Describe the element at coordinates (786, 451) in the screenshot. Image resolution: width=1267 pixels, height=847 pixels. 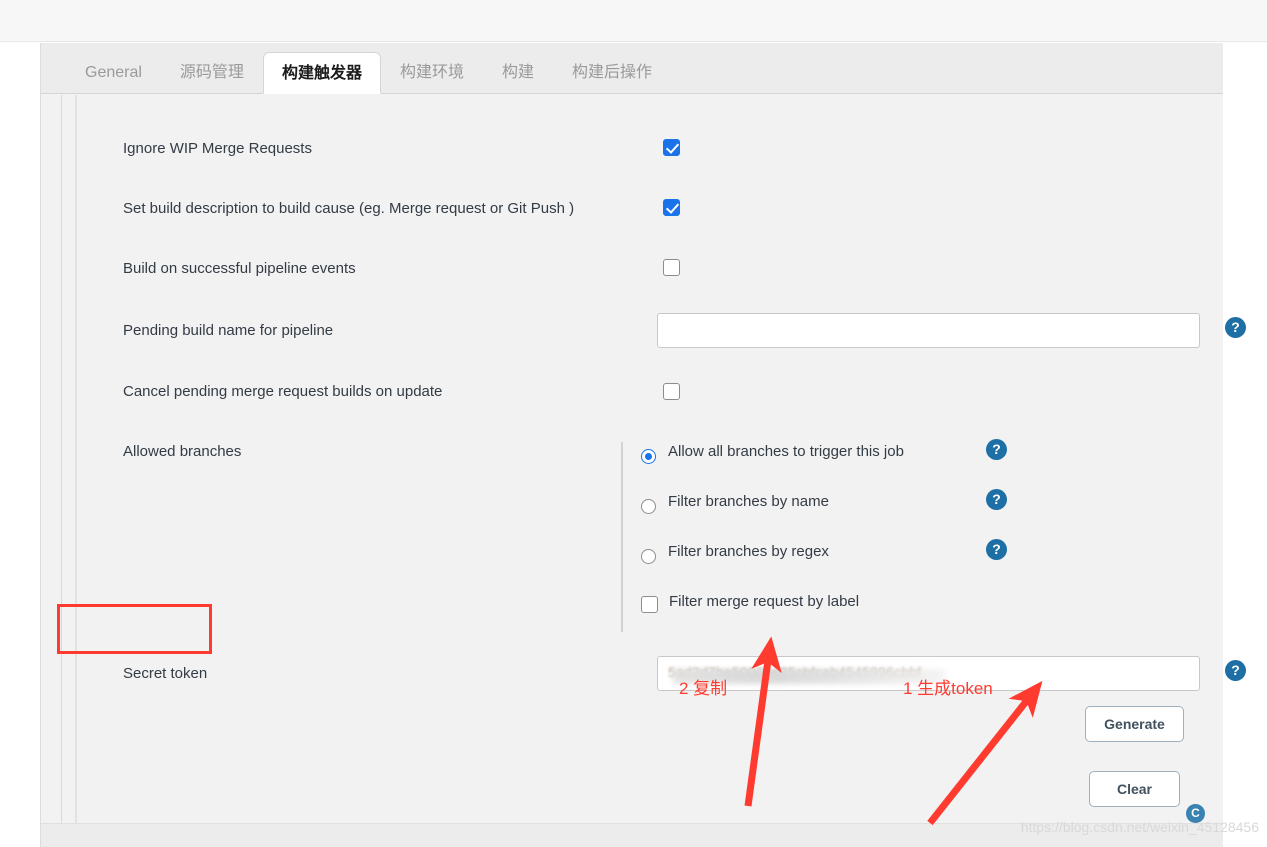
I see `label-allow-all-branches: Allow all branches to trigger this job` at that location.